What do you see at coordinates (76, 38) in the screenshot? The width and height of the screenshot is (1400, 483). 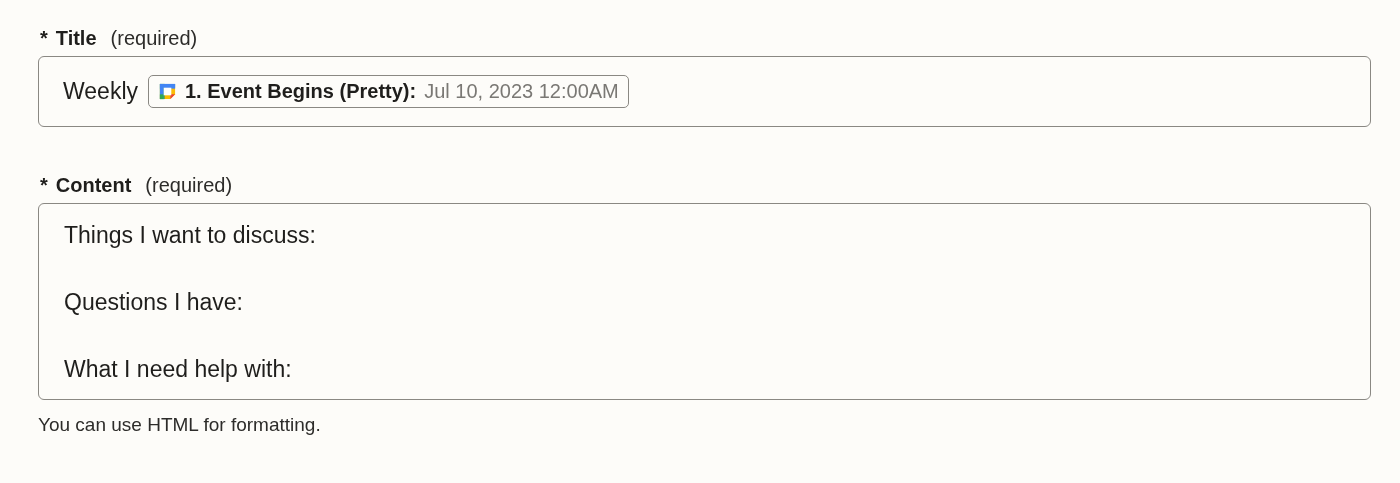 I see `field-label: Title` at bounding box center [76, 38].